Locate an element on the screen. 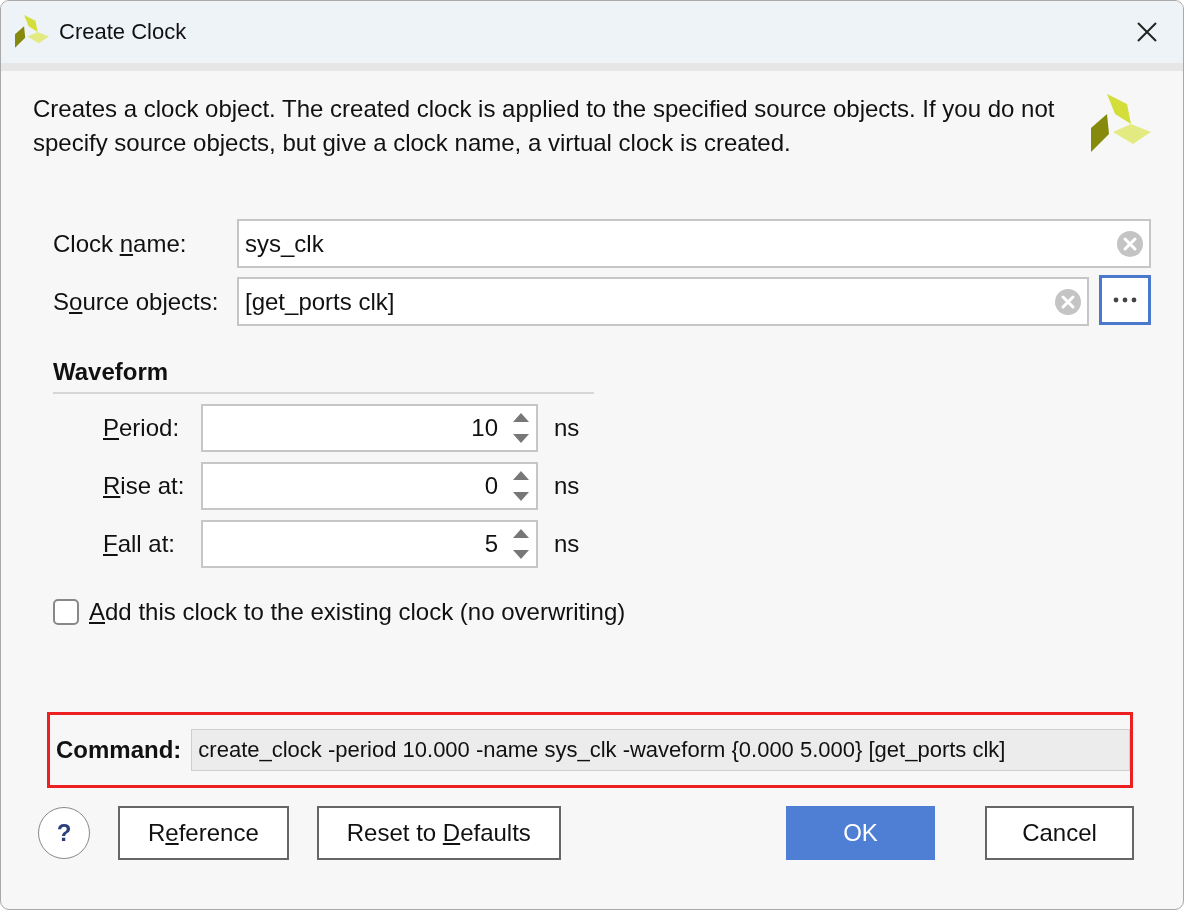 This screenshot has height=910, width=1184. help-button: ? is located at coordinates (64, 833).